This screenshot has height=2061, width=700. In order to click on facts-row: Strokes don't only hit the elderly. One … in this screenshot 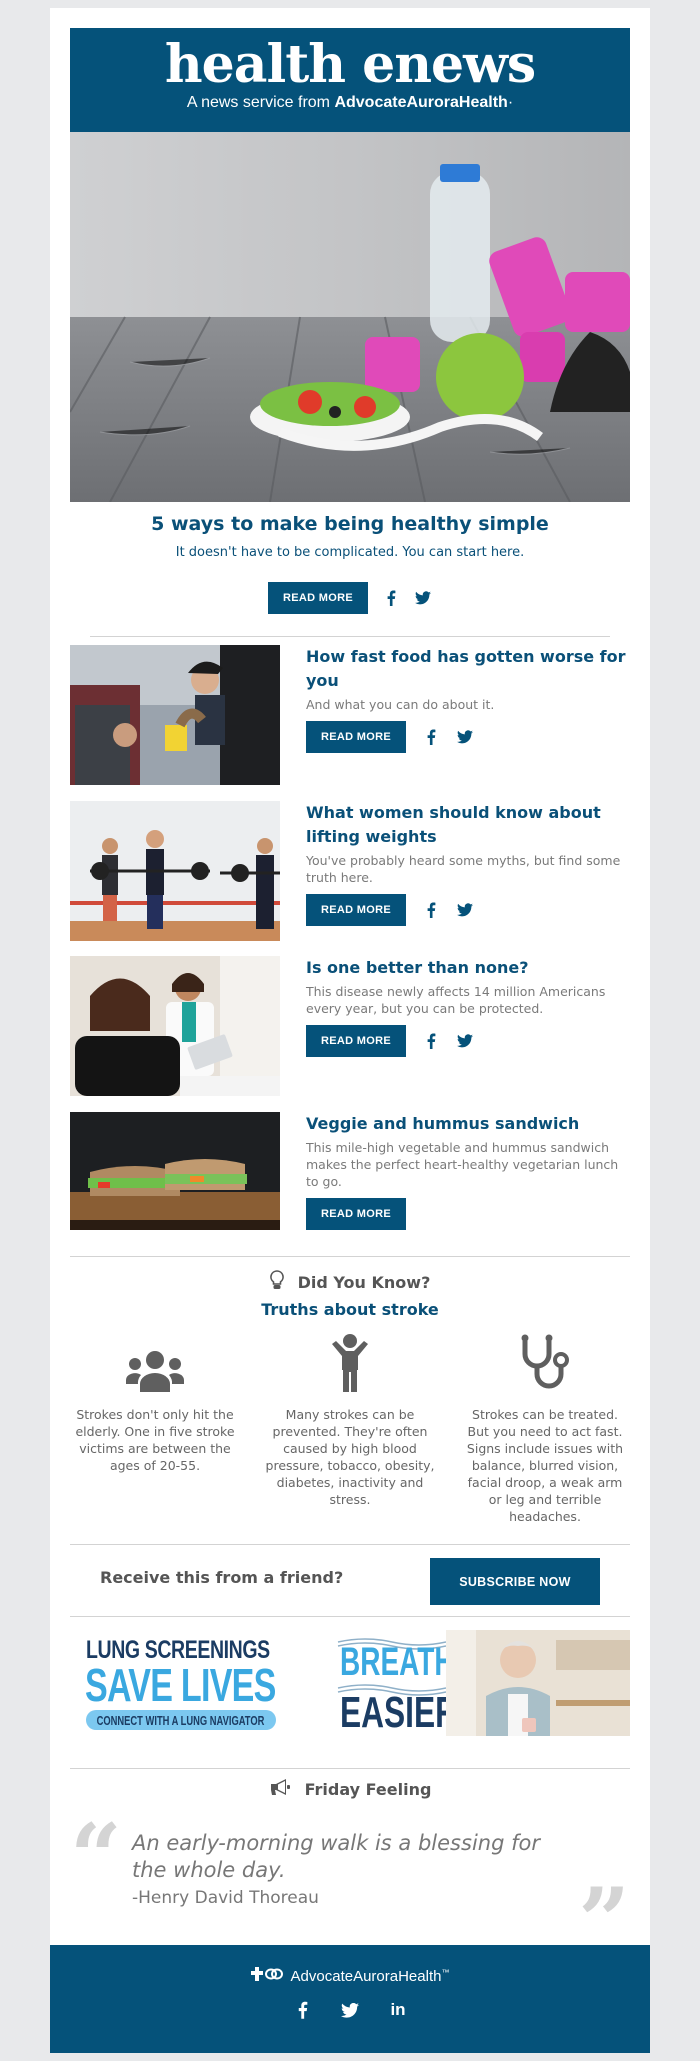, I will do `click(350, 1426)`.